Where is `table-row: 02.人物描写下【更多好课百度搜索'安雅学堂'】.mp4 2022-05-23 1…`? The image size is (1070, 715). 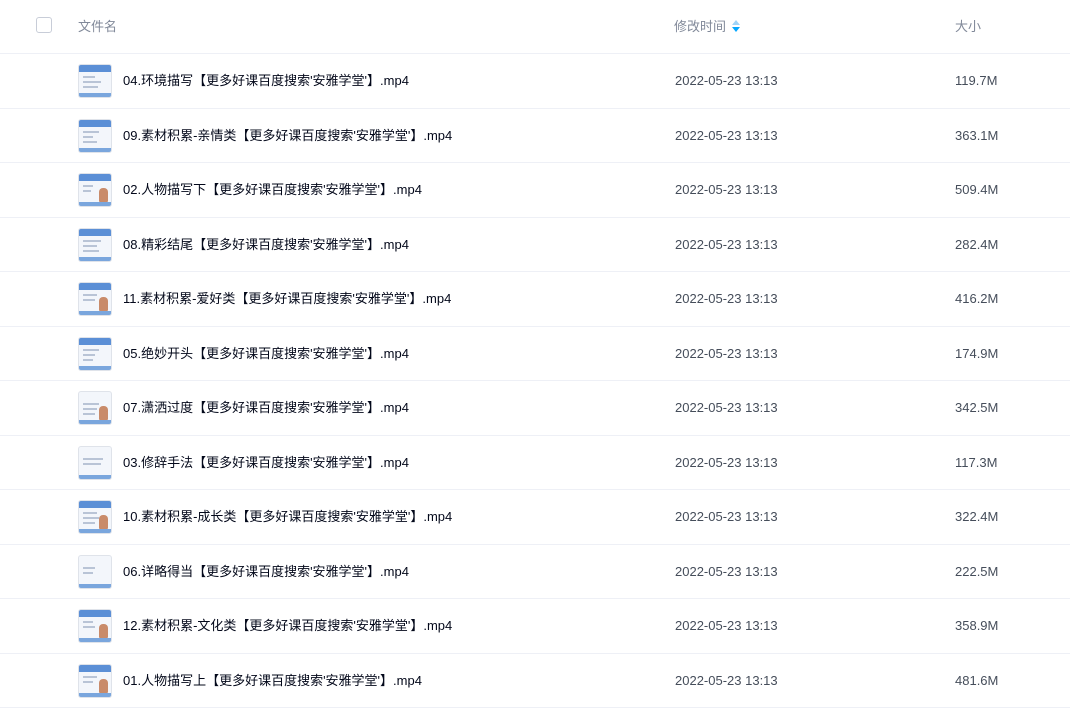 table-row: 02.人物描写下【更多好课百度搜索'安雅学堂'】.mp4 2022-05-23 1… is located at coordinates (535, 190).